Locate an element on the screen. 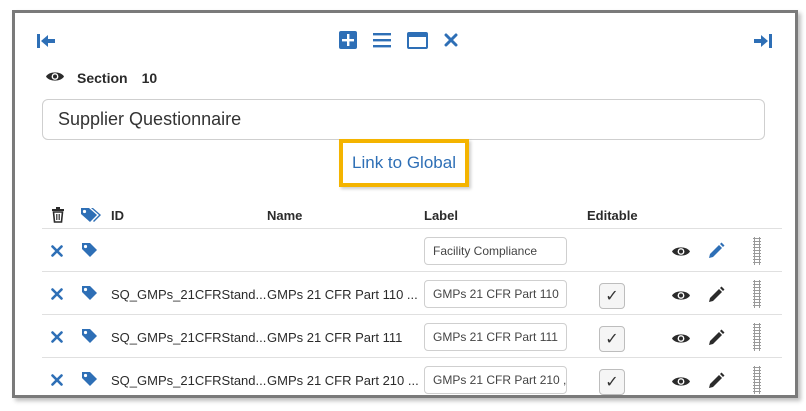 The width and height of the screenshot is (806, 411). row-label-input: Facility Compliance is located at coordinates (495, 251).